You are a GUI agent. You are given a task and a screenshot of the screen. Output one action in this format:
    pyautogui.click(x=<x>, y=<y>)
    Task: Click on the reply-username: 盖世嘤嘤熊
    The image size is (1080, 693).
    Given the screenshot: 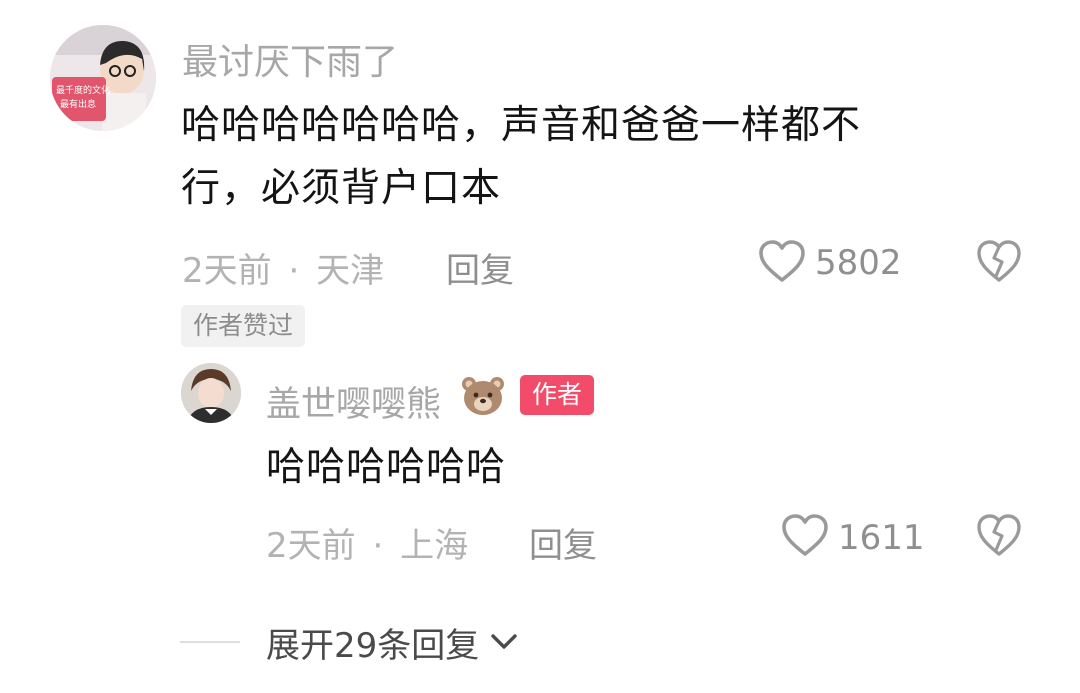 What is the action you would take?
    pyautogui.click(x=353, y=401)
    